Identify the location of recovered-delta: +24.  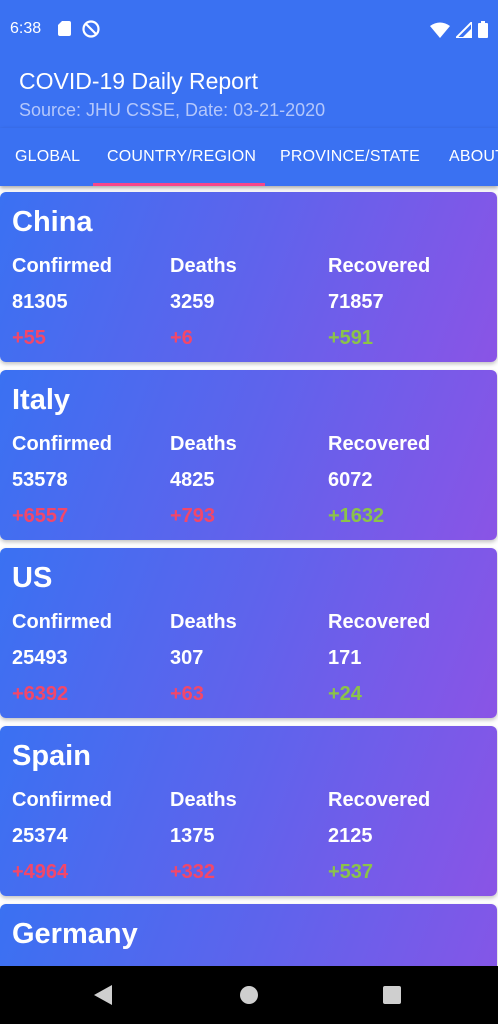
(345, 694).